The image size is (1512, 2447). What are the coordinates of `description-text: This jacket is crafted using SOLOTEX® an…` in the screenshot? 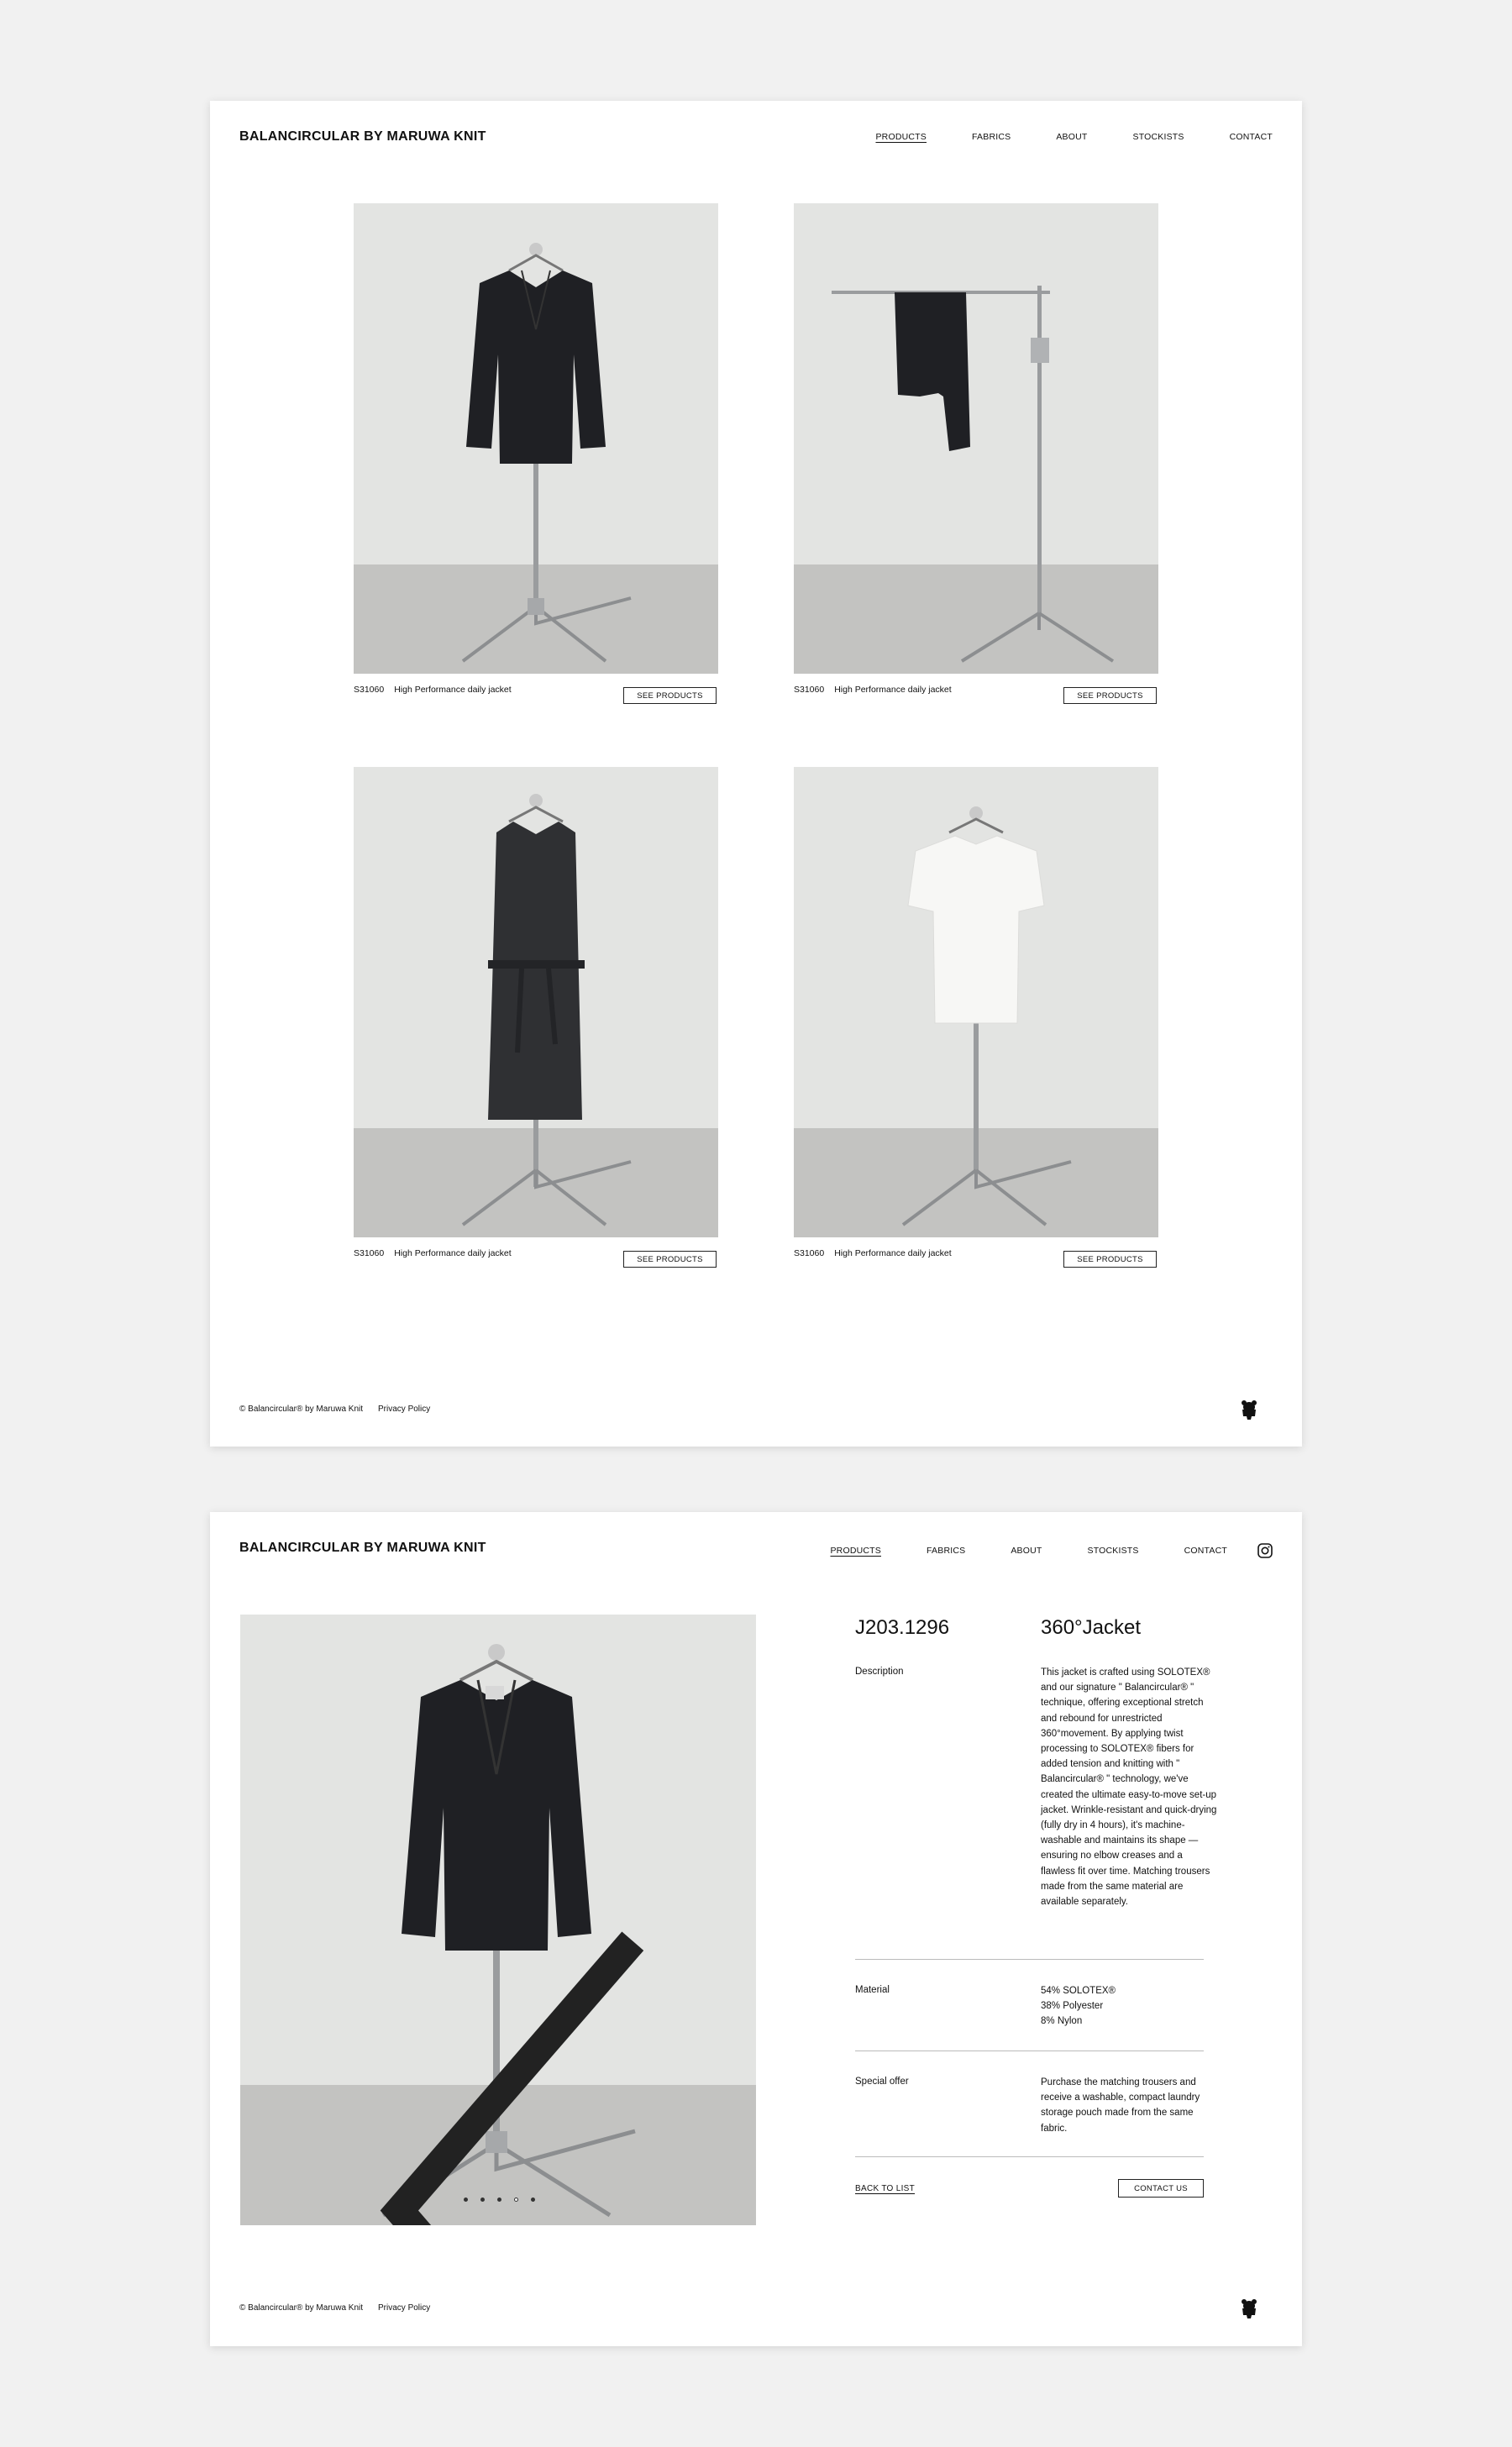 It's located at (1129, 1787).